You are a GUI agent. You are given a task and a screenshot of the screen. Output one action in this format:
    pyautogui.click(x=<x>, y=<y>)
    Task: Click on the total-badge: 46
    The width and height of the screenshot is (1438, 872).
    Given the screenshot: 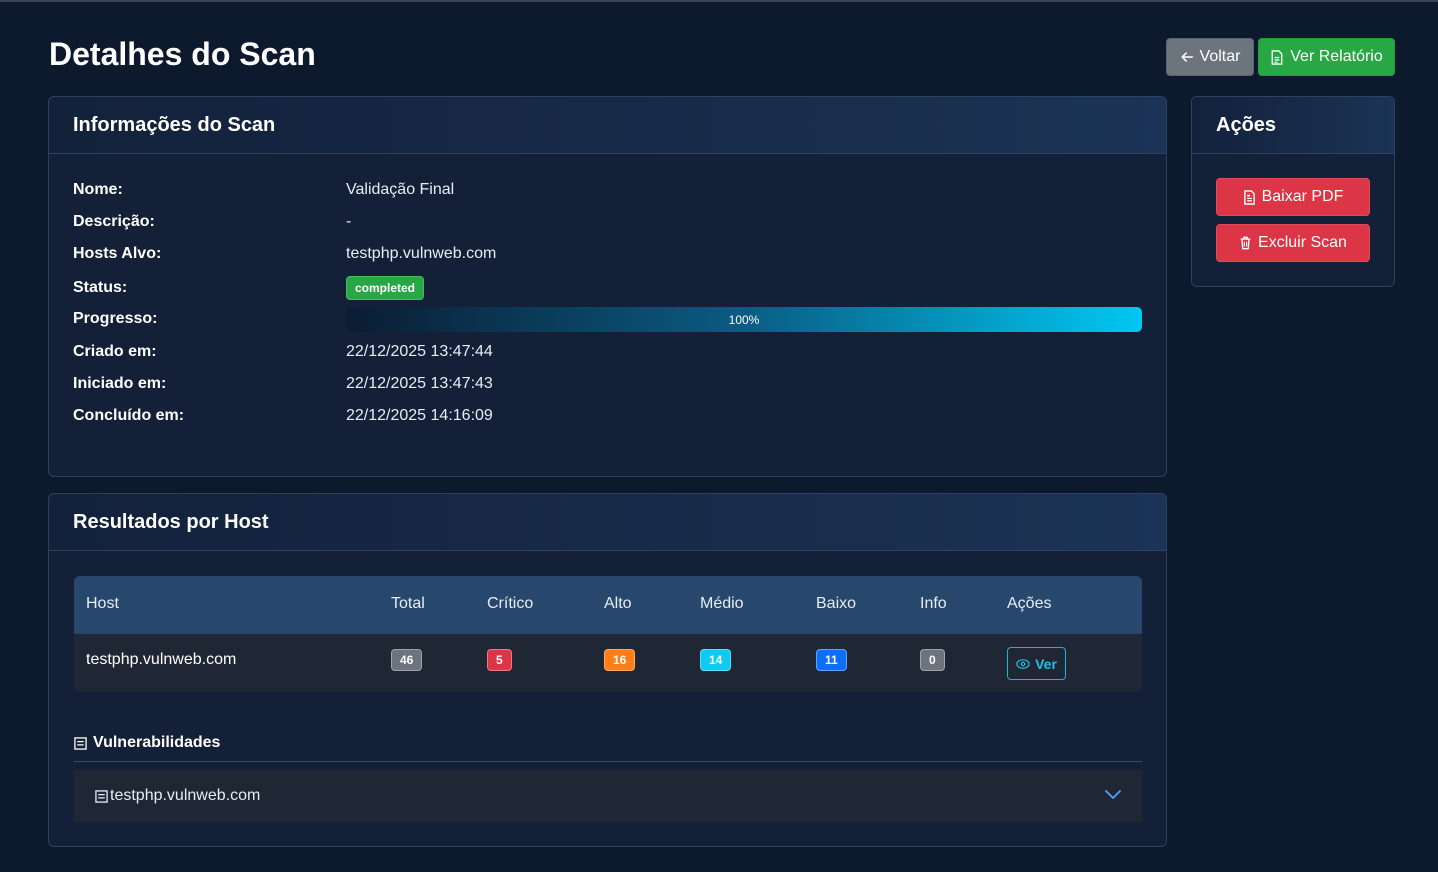 What is the action you would take?
    pyautogui.click(x=407, y=660)
    